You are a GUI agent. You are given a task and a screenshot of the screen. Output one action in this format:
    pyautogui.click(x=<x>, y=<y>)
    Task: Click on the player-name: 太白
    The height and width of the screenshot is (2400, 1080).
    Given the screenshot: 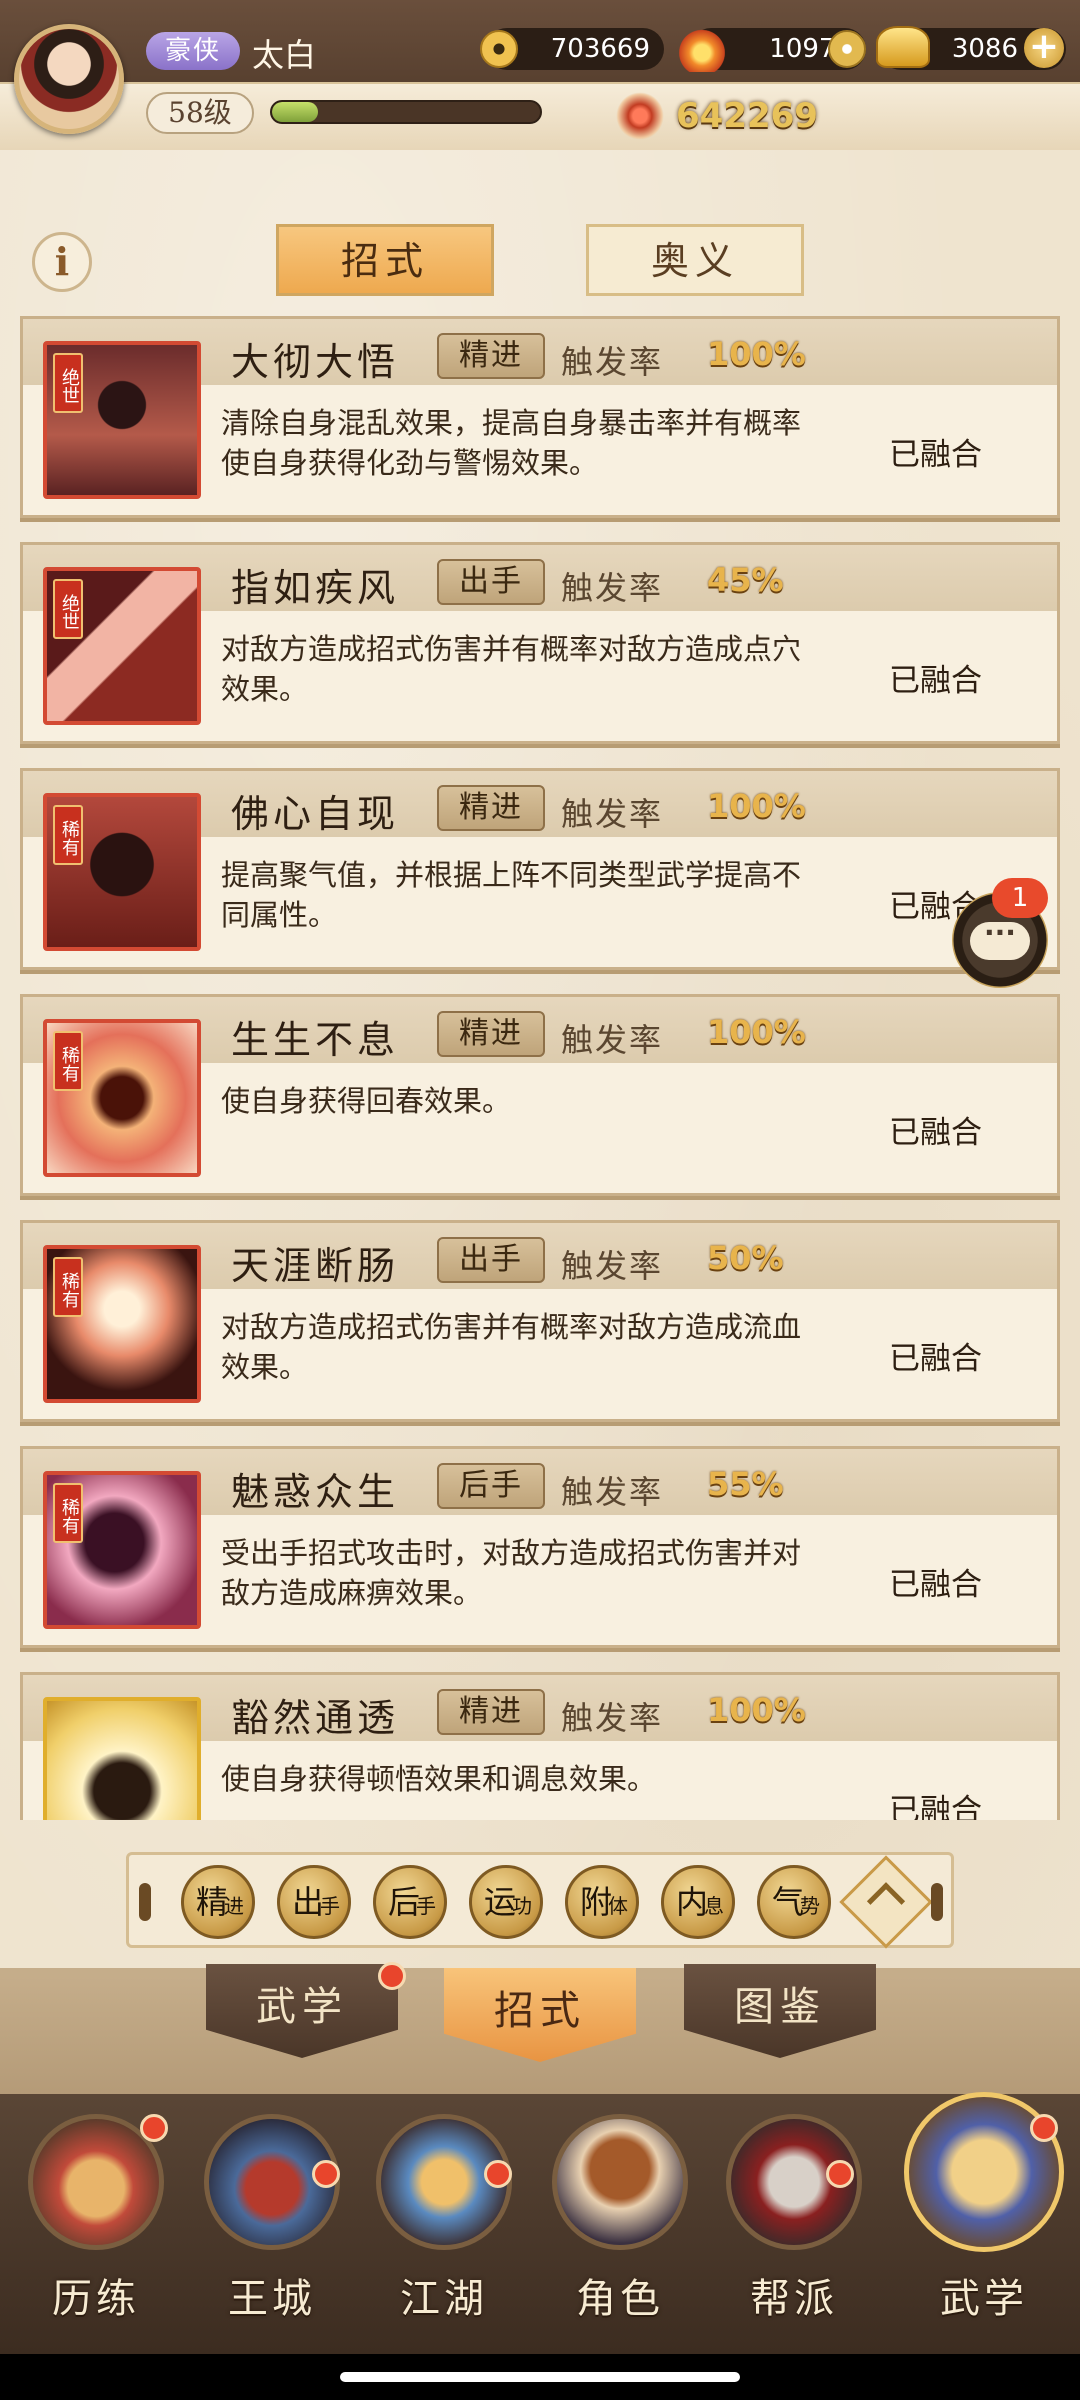 What is the action you would take?
    pyautogui.click(x=284, y=55)
    